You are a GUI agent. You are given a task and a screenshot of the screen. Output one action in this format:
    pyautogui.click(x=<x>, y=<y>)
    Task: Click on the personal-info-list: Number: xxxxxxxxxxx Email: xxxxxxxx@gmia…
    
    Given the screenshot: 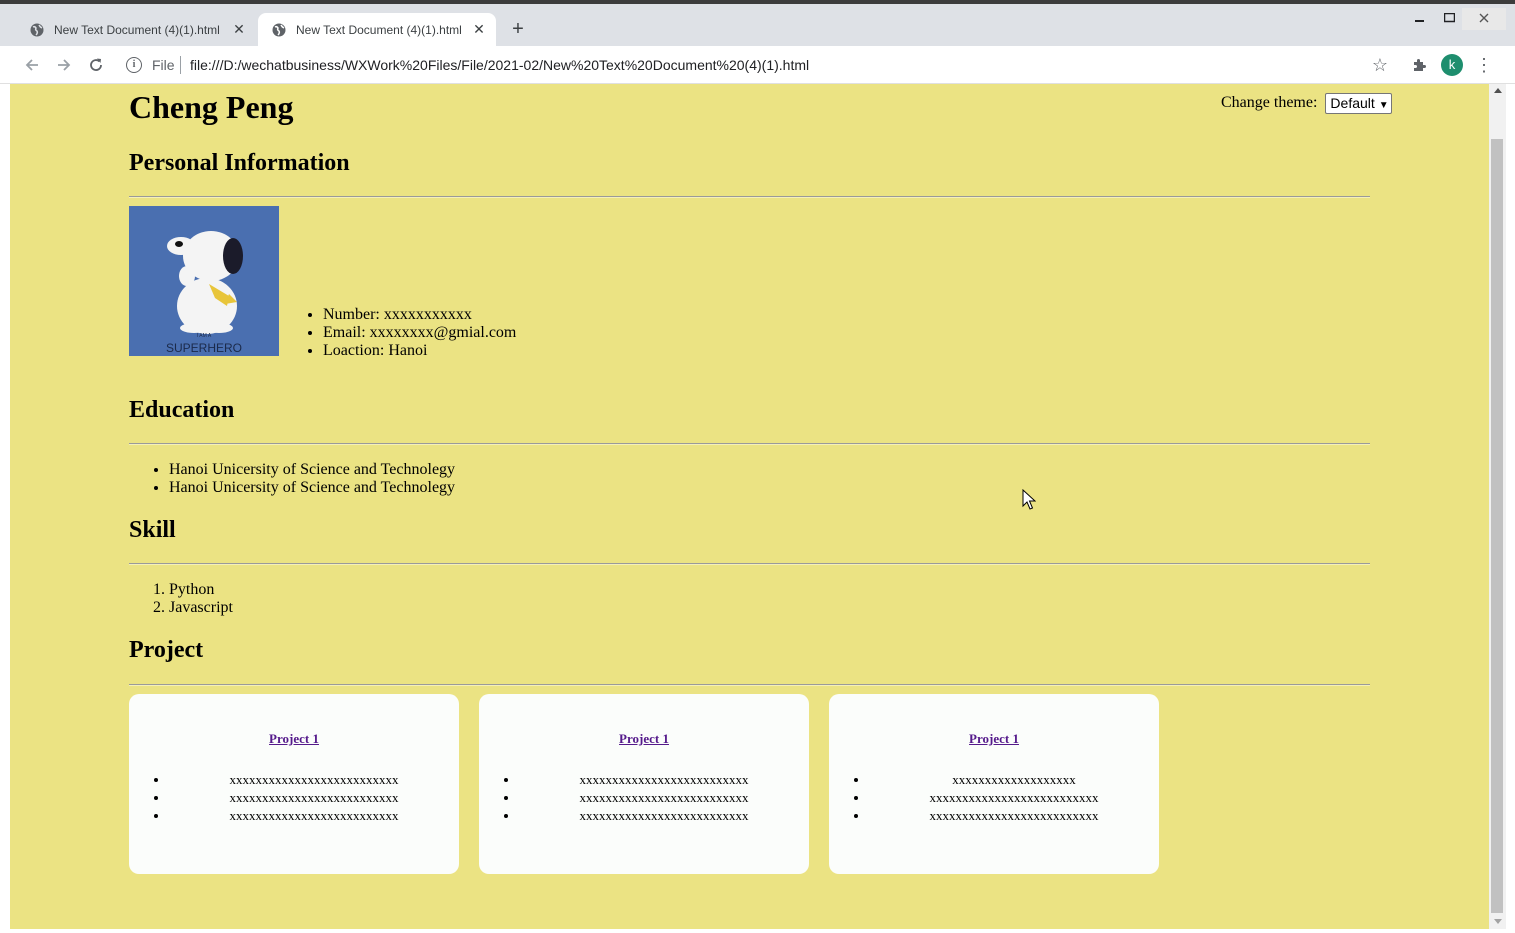 What is the action you would take?
    pyautogui.click(x=409, y=333)
    